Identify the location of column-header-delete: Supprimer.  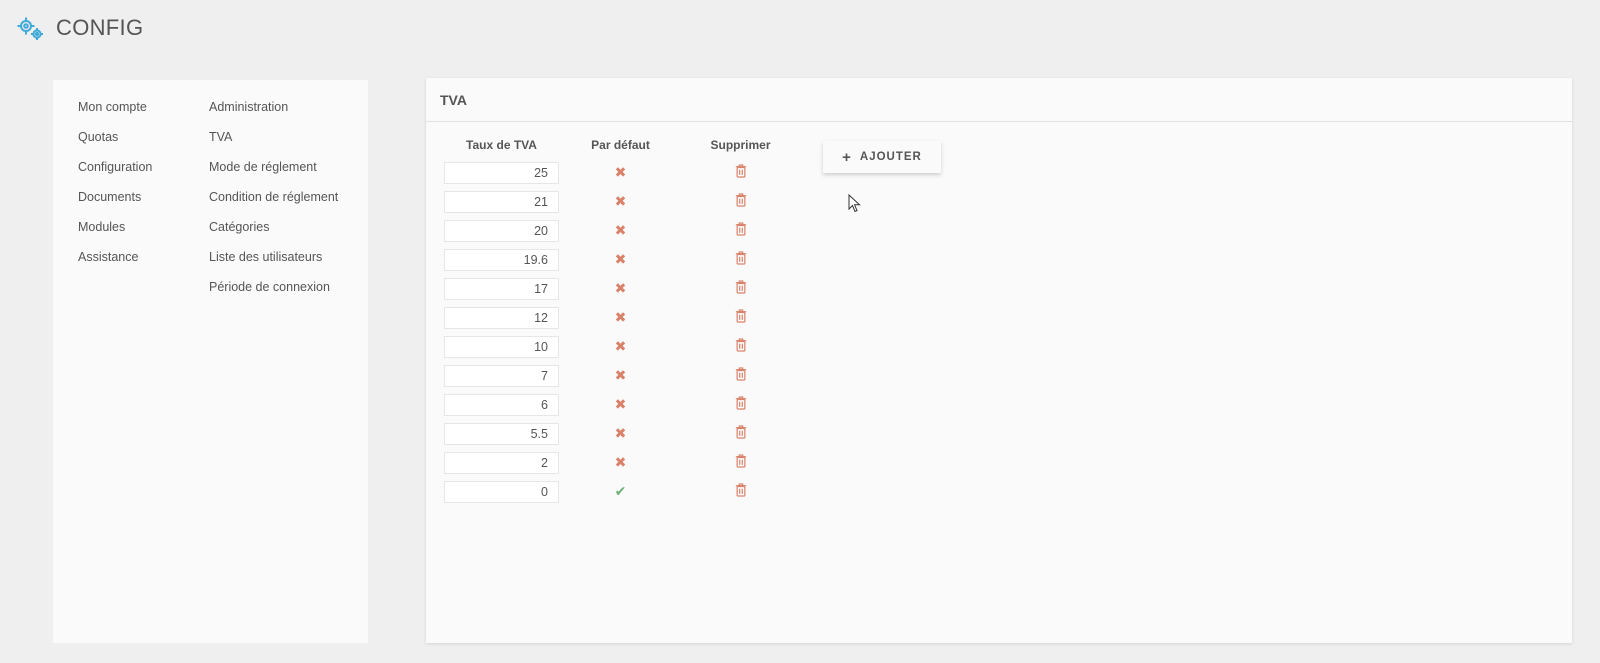
(740, 145).